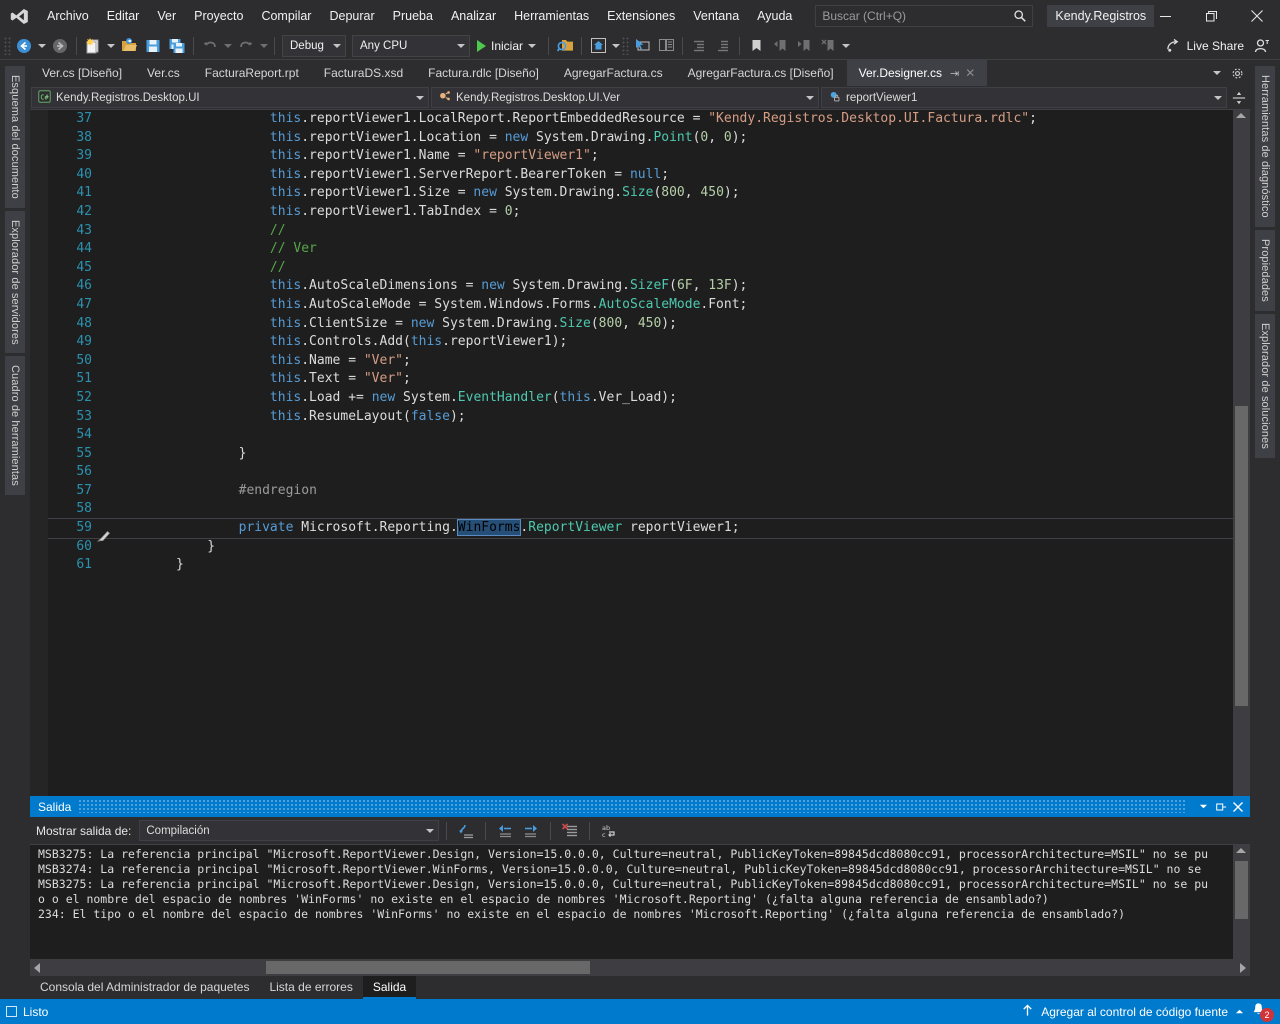 Image resolution: width=1280 pixels, height=1024 pixels. I want to click on scrollbar-thumb-horizontal, so click(428, 967).